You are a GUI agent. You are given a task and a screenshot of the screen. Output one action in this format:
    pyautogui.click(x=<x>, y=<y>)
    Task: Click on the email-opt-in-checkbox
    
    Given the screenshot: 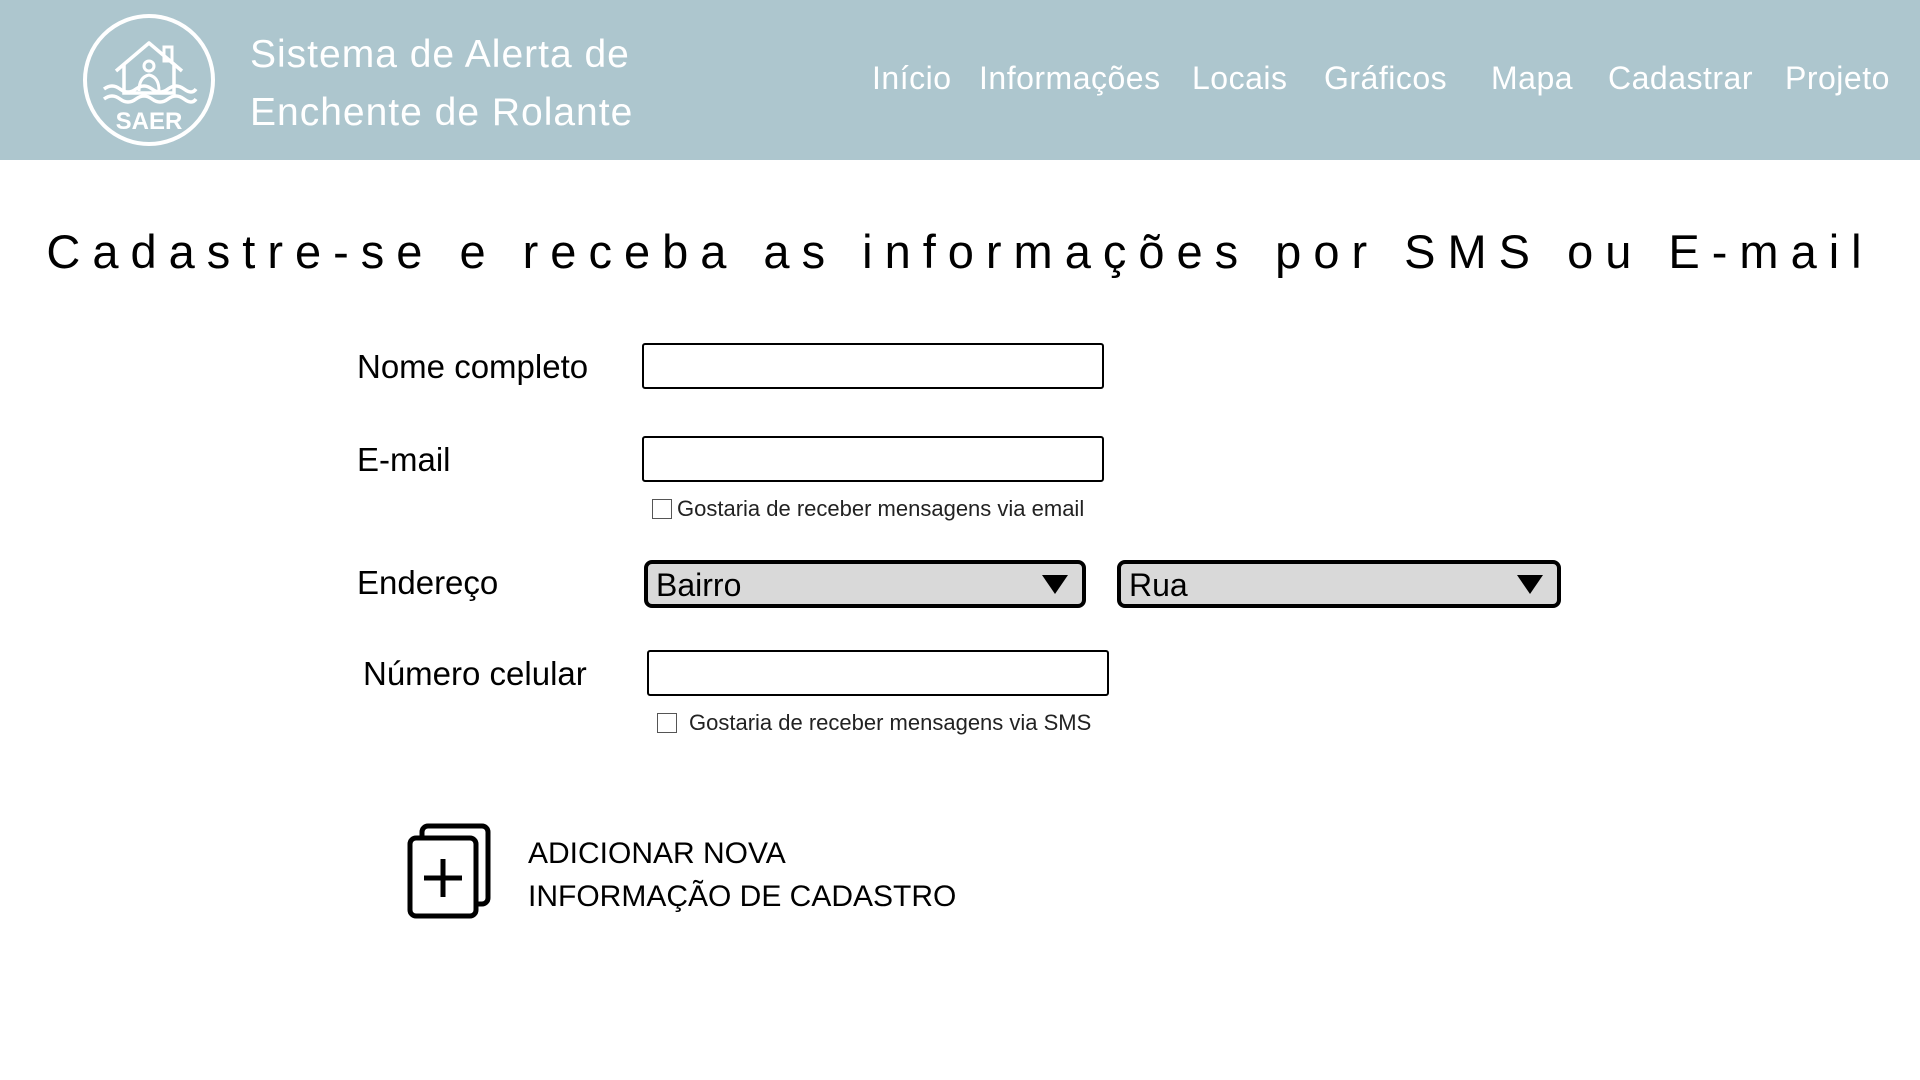 What is the action you would take?
    pyautogui.click(x=662, y=509)
    